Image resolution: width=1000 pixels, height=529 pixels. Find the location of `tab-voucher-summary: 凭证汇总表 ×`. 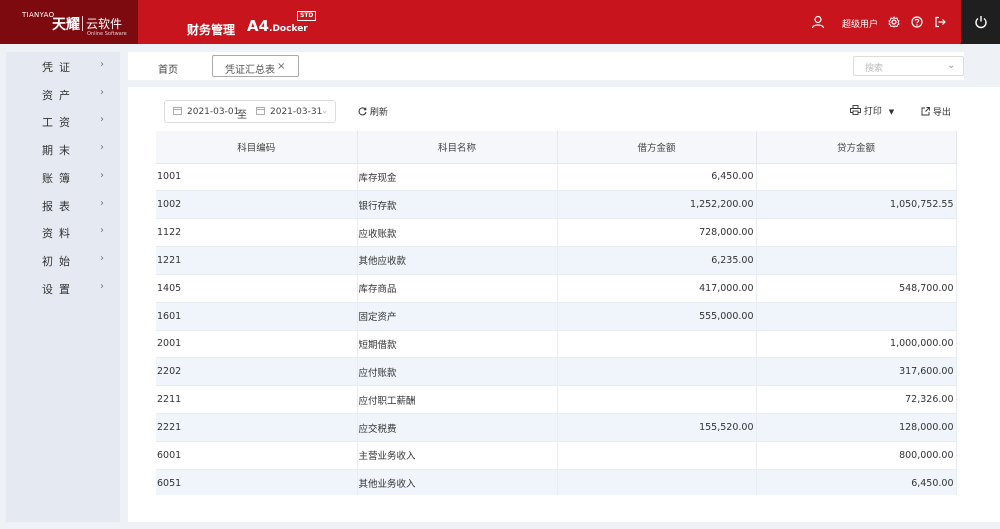

tab-voucher-summary: 凭证汇总表 × is located at coordinates (255, 66).